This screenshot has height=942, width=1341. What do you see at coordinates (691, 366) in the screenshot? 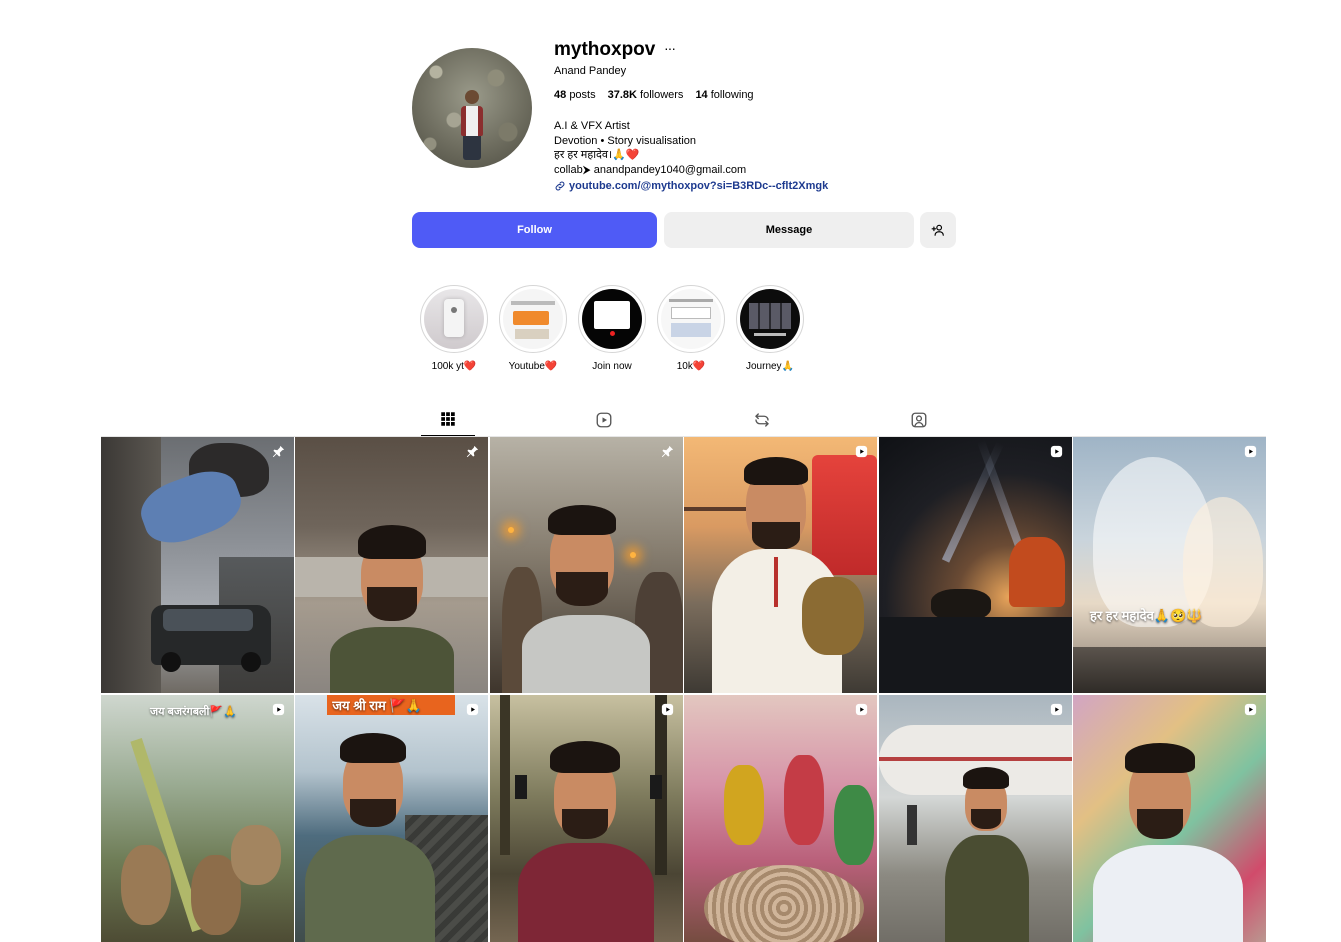
I see `highlight-label: 10k❤️` at bounding box center [691, 366].